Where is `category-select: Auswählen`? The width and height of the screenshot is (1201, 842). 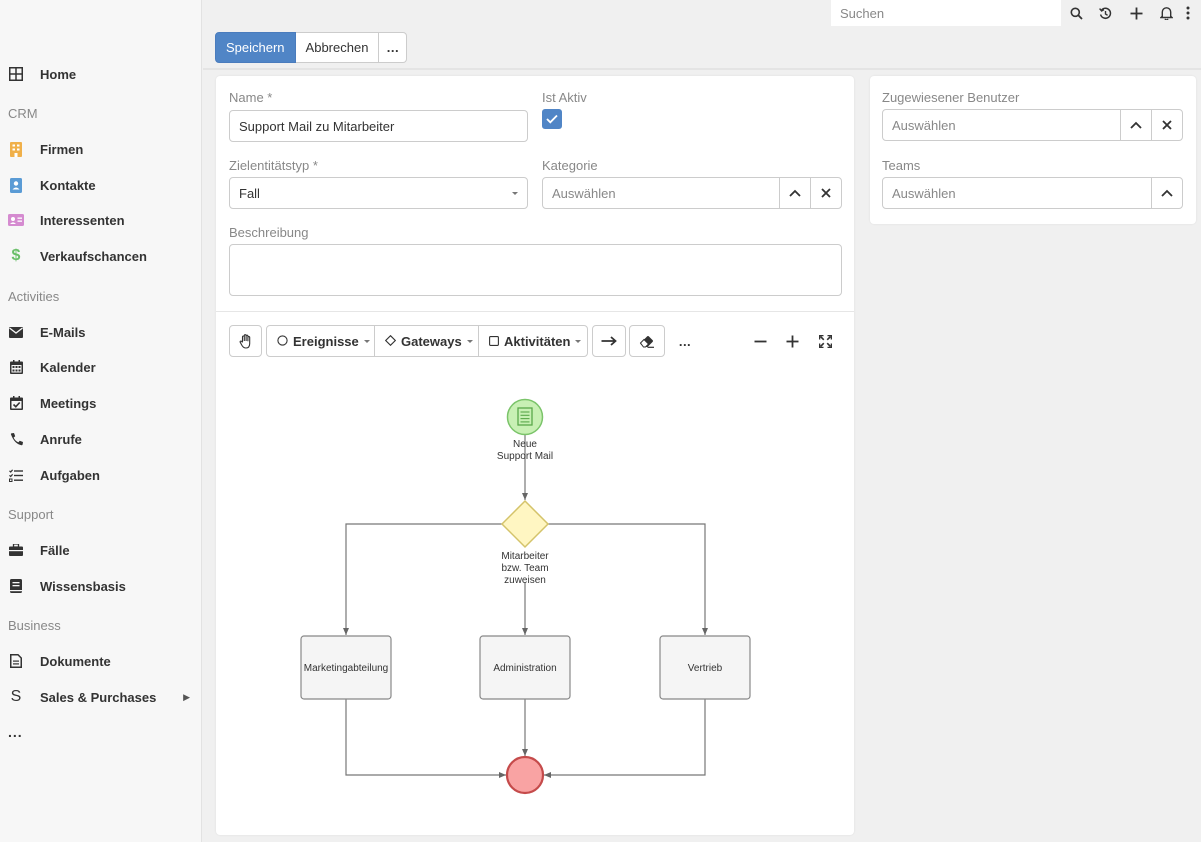
category-select: Auswählen is located at coordinates (692, 193).